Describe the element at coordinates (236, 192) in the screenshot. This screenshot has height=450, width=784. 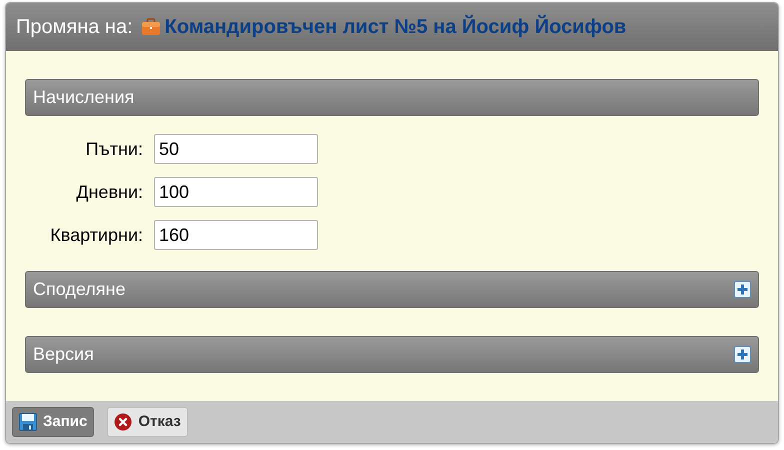
I see `input-field: 100` at that location.